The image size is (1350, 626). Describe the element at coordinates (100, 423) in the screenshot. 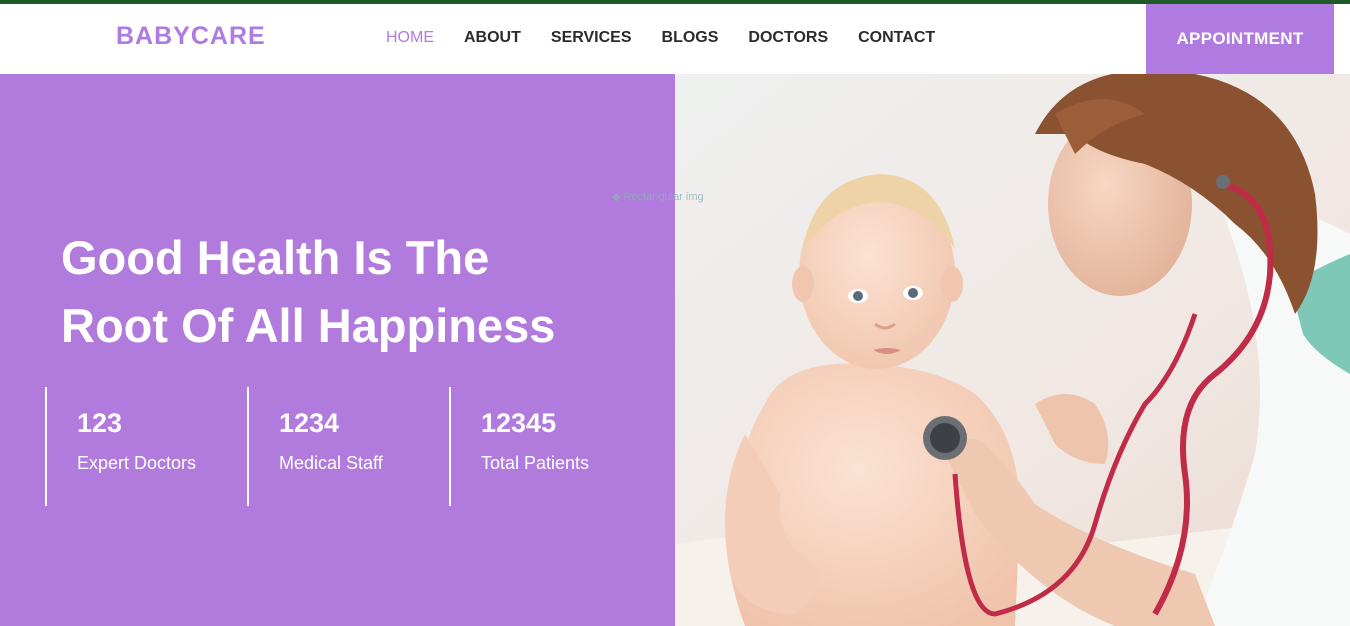

I see `stat-number: 123` at that location.